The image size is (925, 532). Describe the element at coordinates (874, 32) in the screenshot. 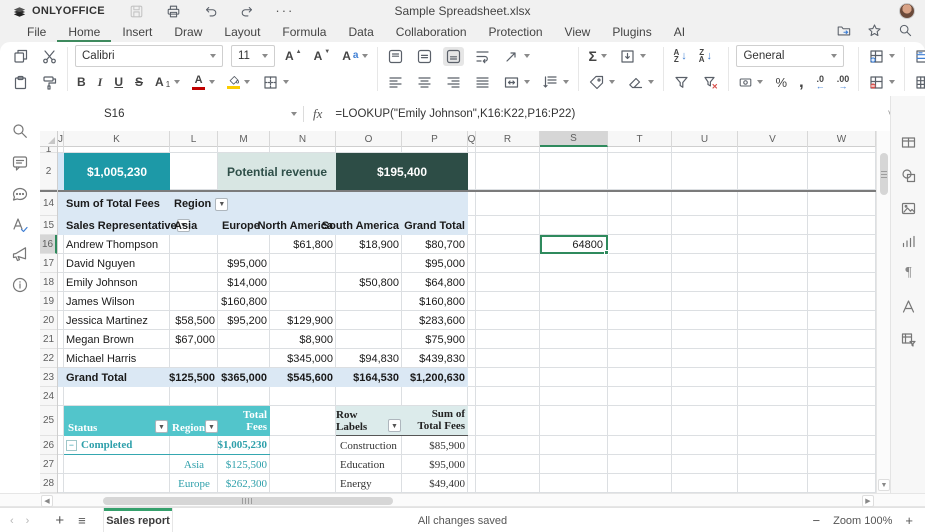

I see `favorites-button` at that location.